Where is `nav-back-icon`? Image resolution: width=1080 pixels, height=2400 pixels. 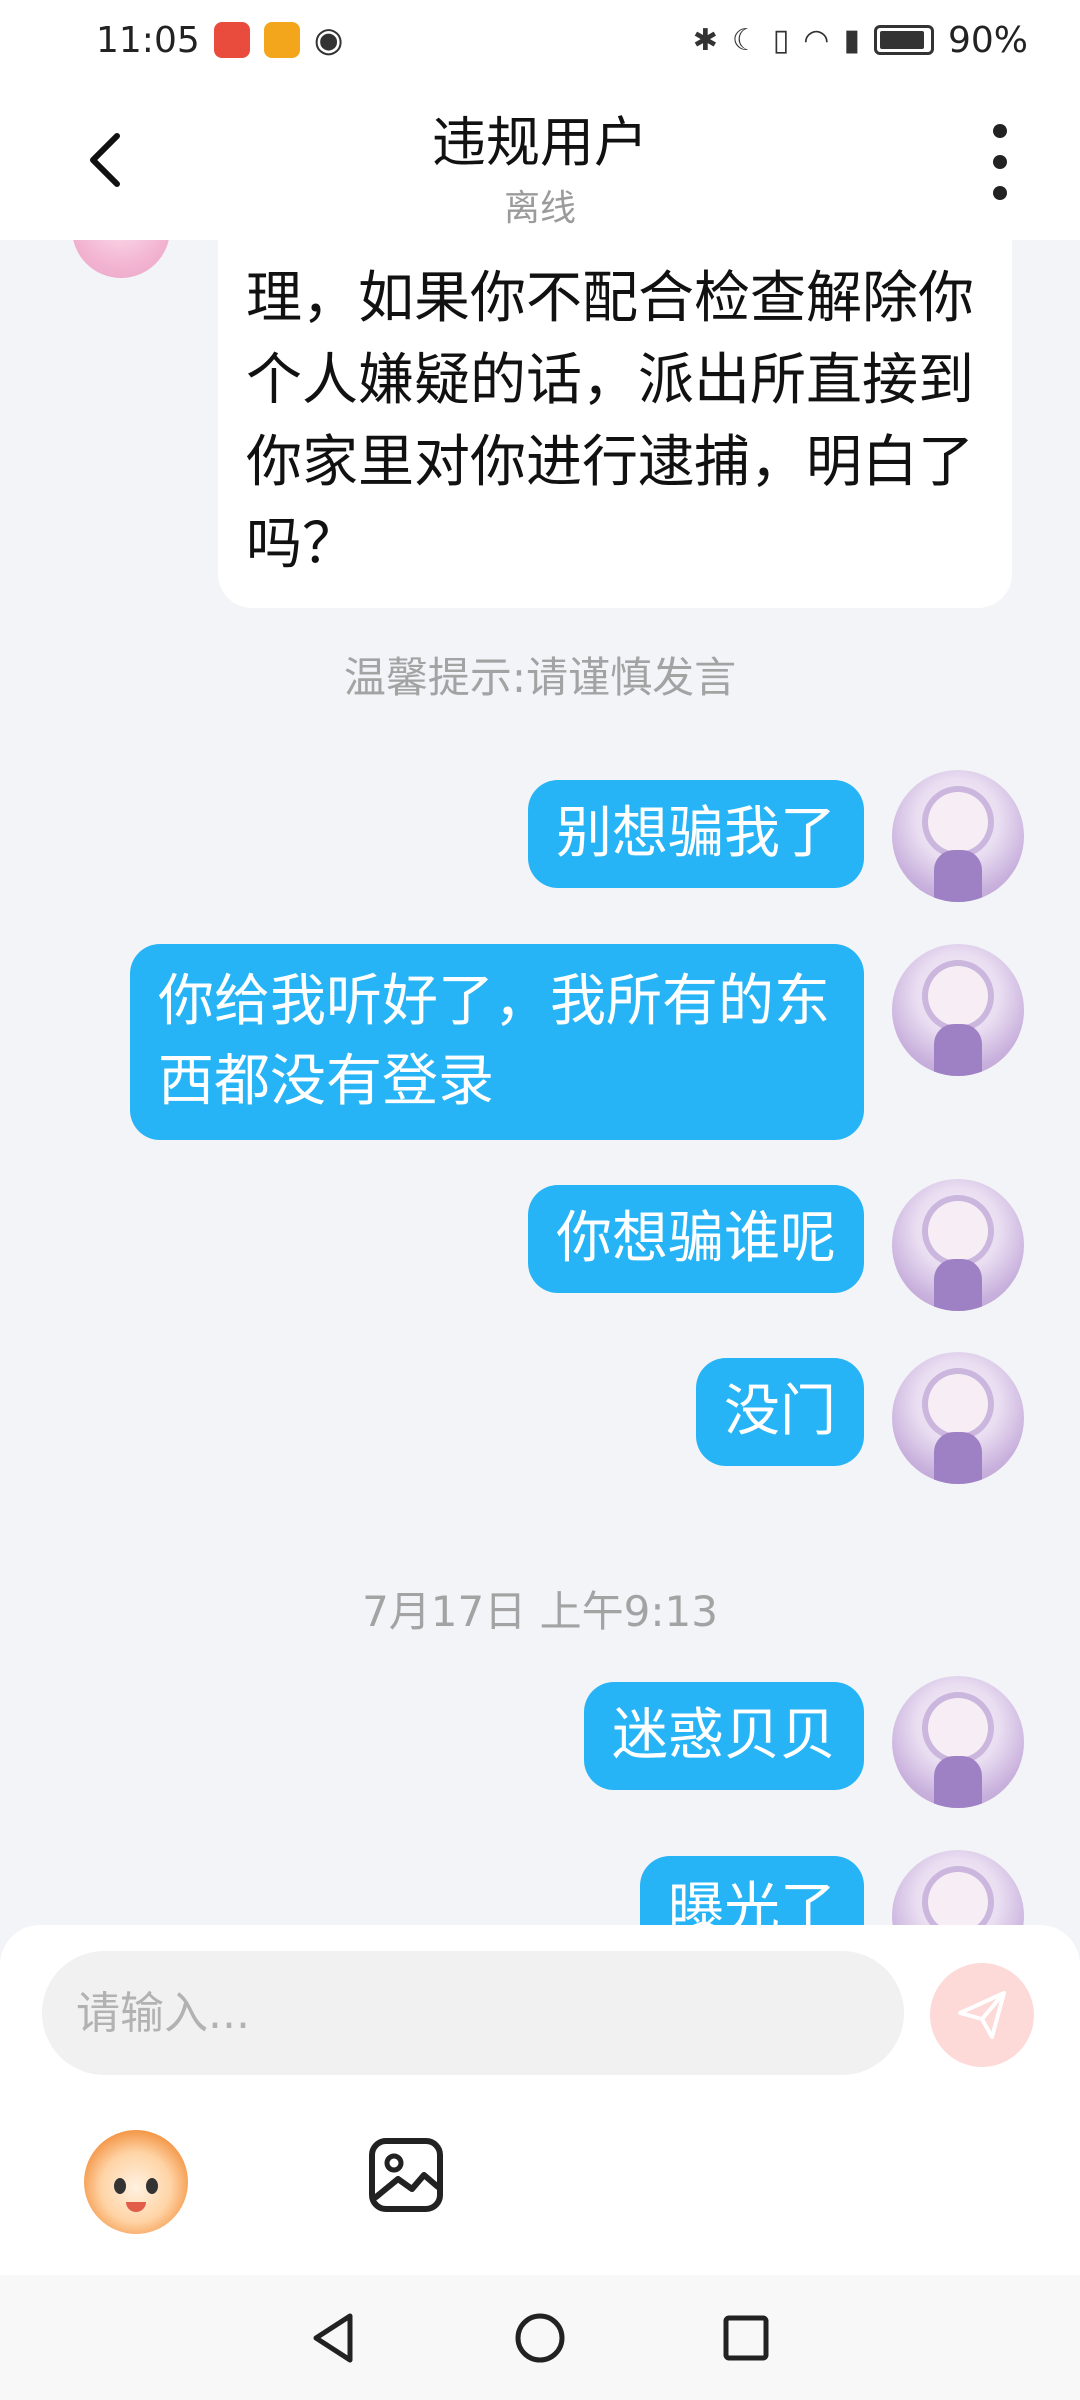
nav-back-icon is located at coordinates (334, 2338).